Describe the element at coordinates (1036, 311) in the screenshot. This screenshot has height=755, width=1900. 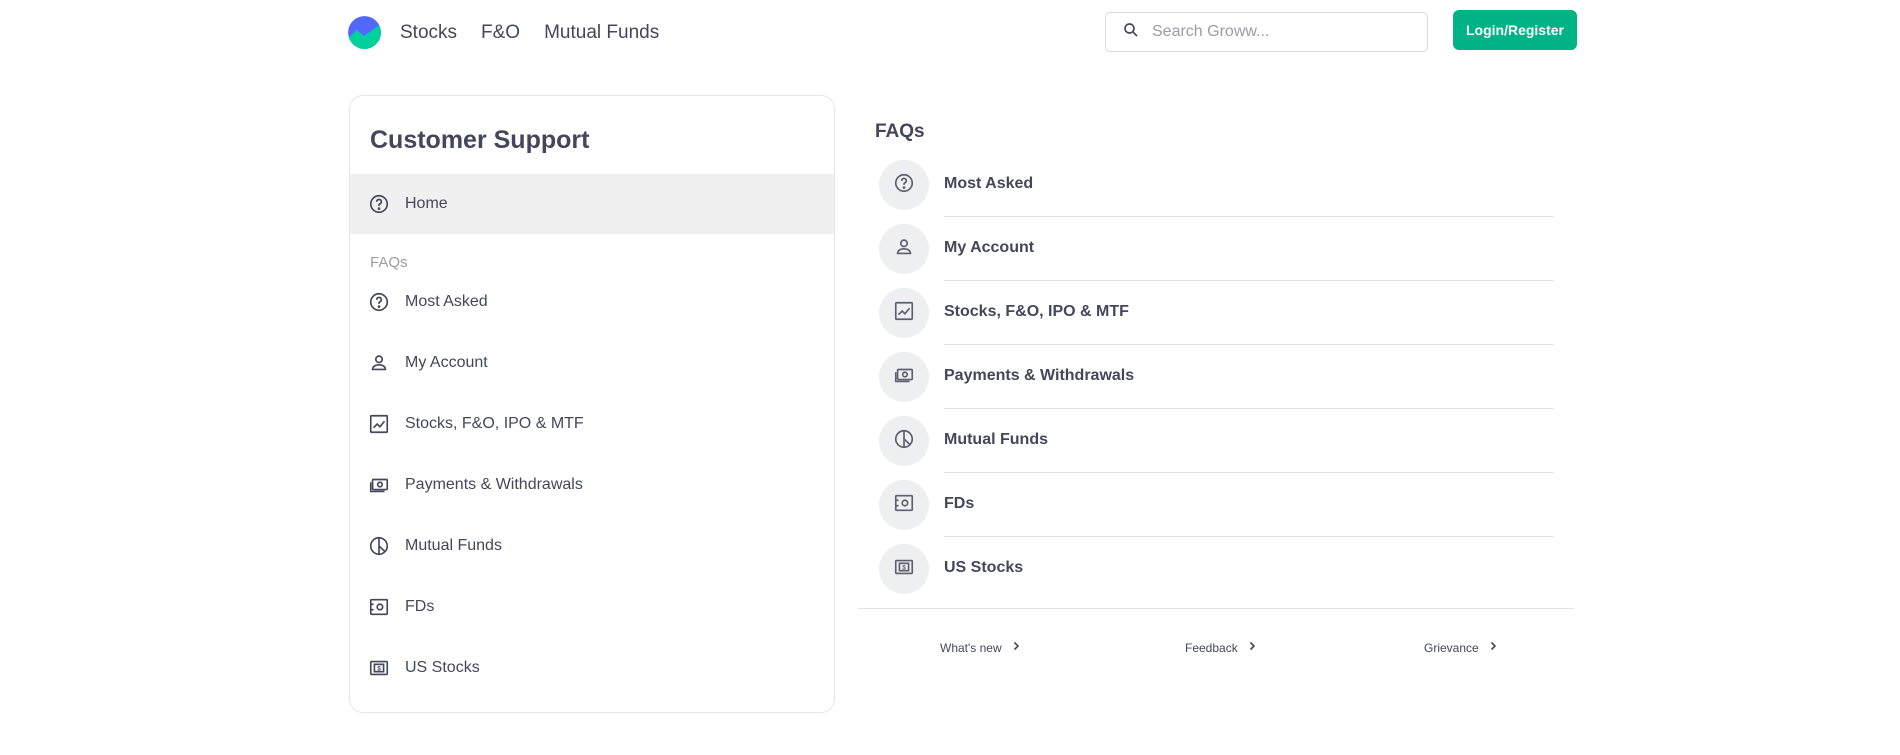
I see `faq-item-label: Stocks, F&O, IPO & MTF` at that location.